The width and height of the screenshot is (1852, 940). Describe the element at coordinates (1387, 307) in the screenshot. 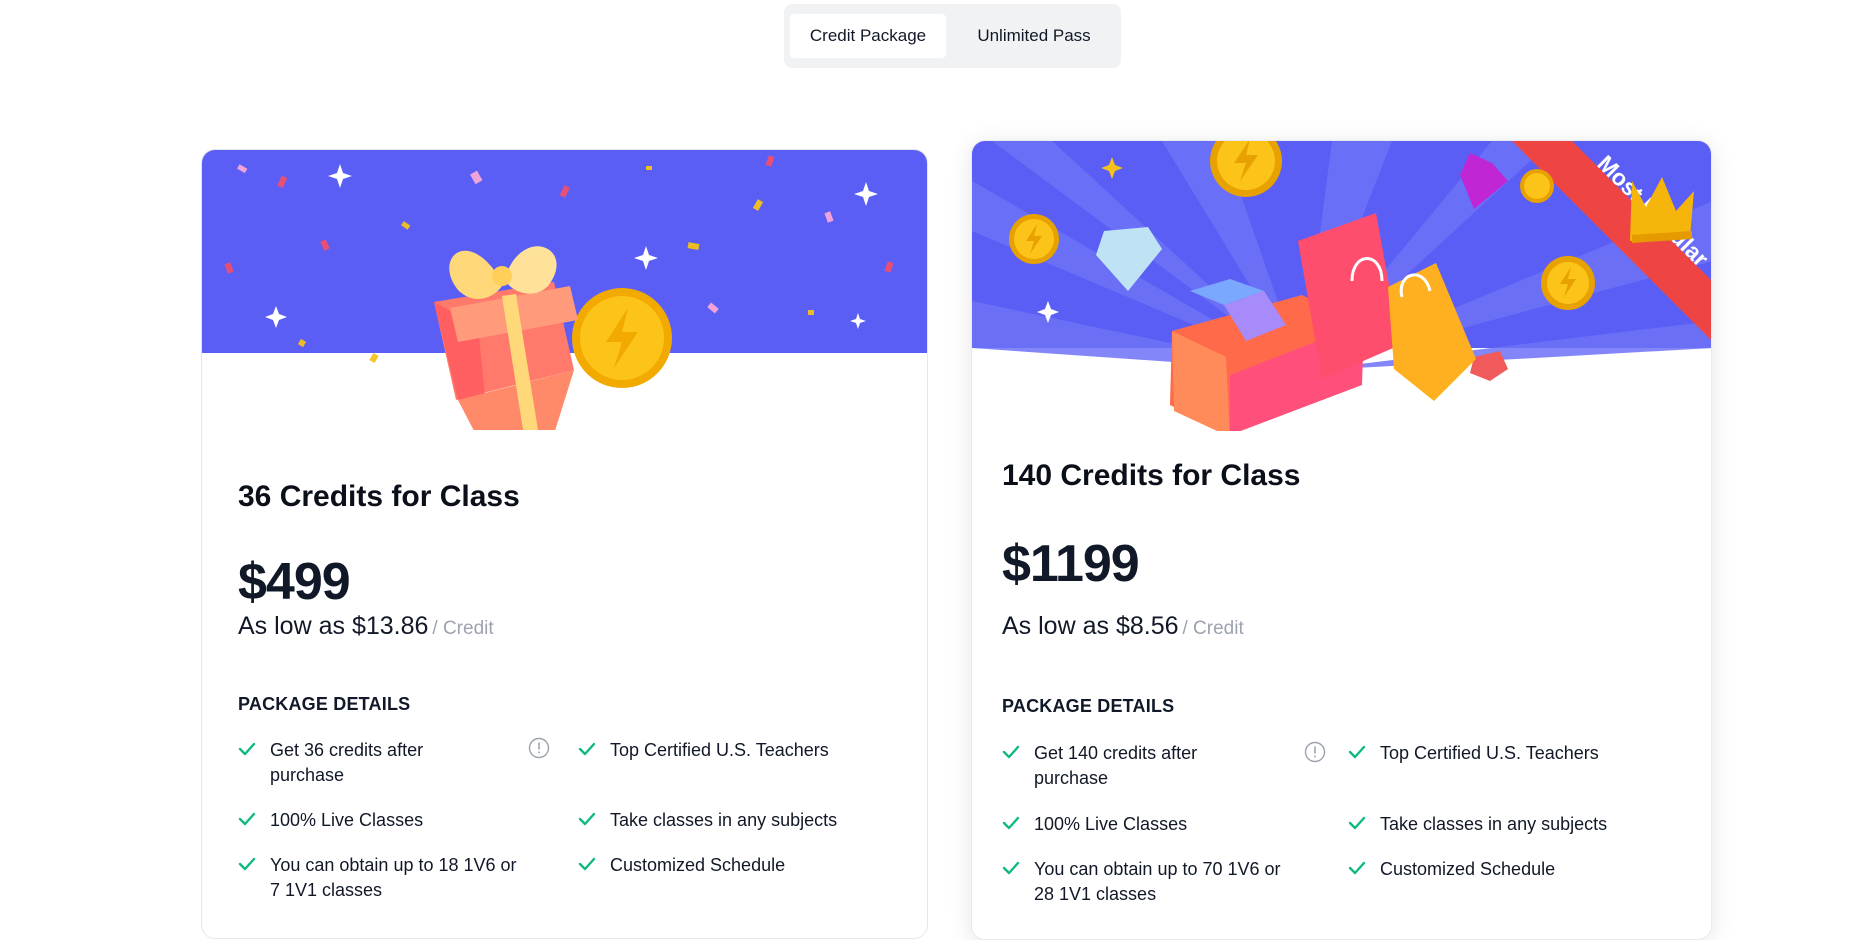

I see `shopping-bag-icon` at that location.